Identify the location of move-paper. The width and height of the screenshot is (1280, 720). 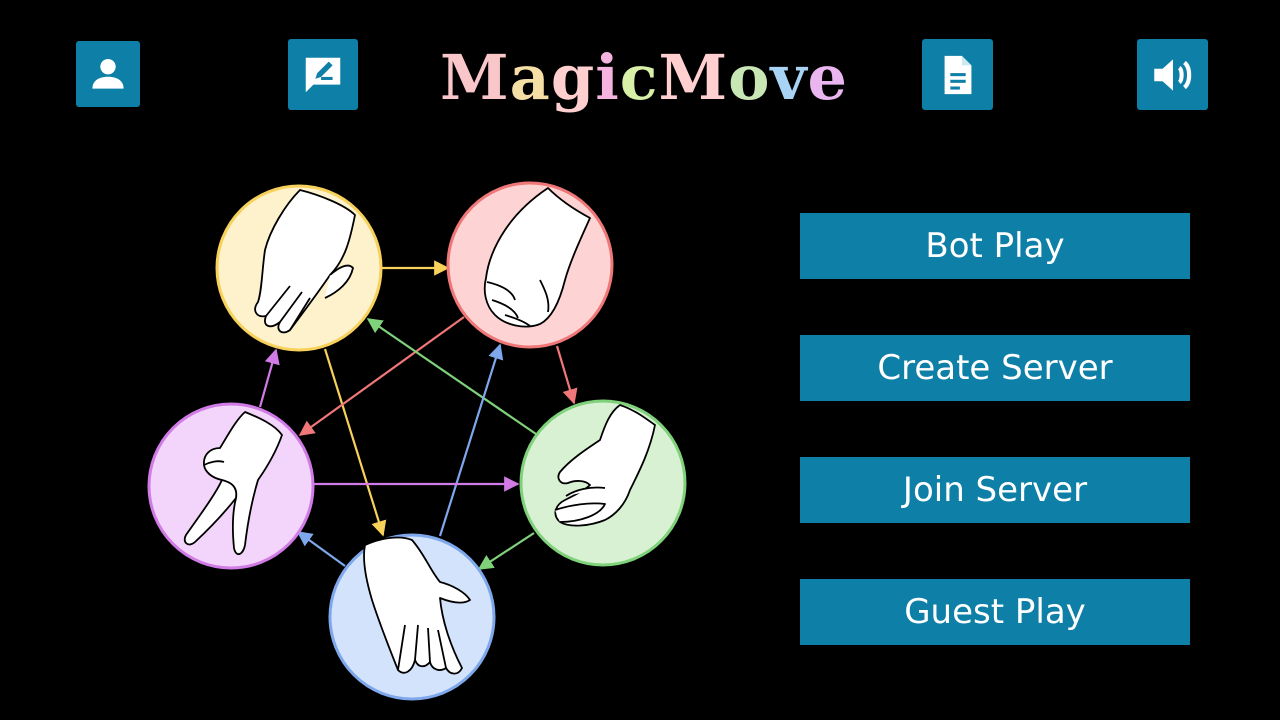
(299, 268).